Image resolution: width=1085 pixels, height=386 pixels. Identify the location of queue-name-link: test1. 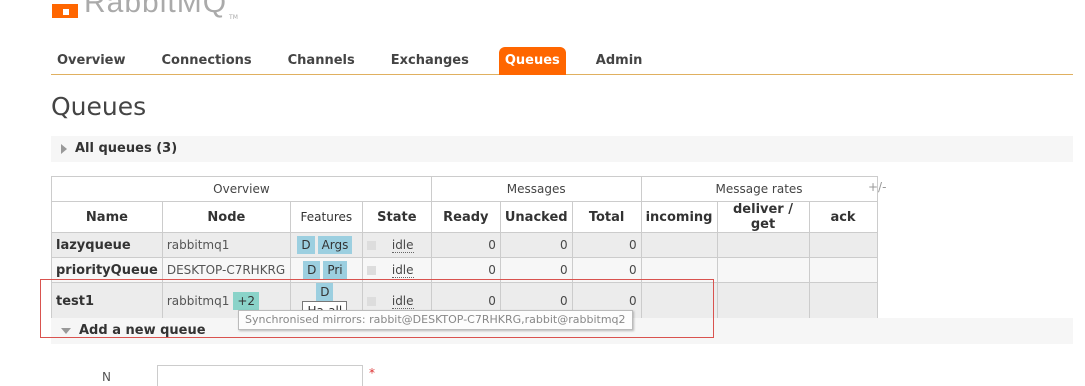
(107, 301).